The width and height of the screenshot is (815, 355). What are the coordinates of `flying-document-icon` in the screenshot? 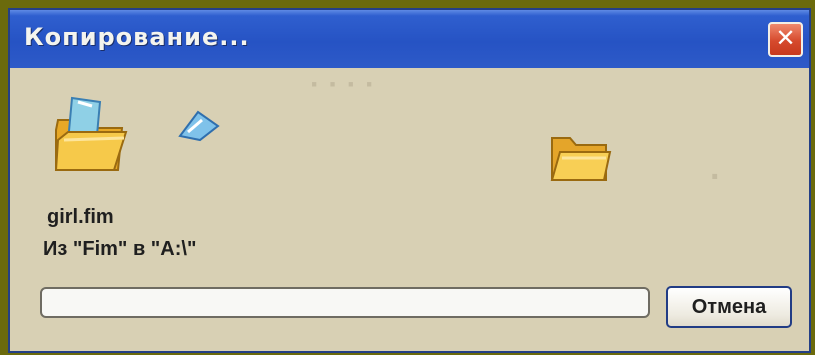 It's located at (199, 126).